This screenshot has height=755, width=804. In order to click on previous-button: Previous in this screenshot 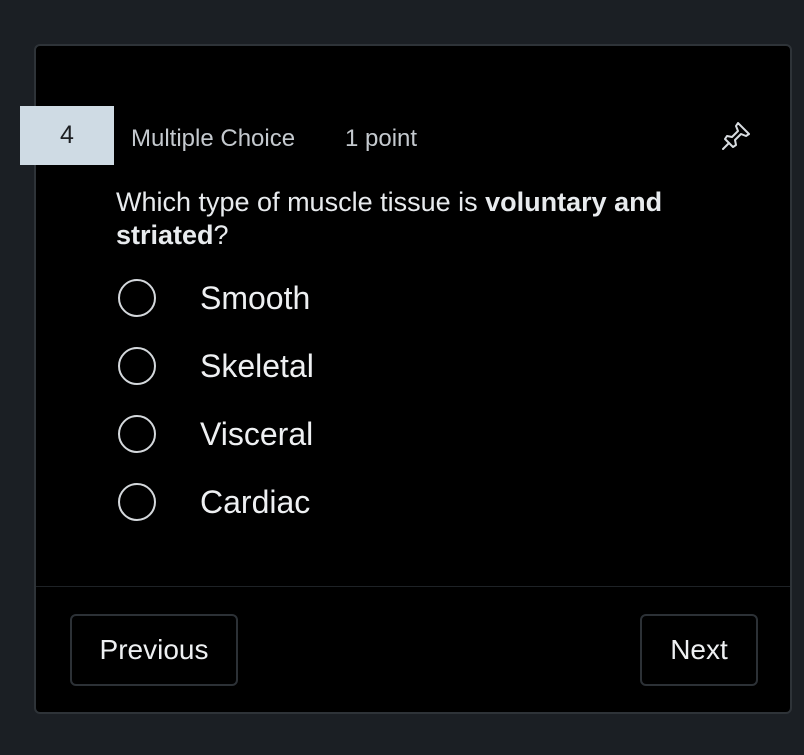, I will do `click(154, 650)`.